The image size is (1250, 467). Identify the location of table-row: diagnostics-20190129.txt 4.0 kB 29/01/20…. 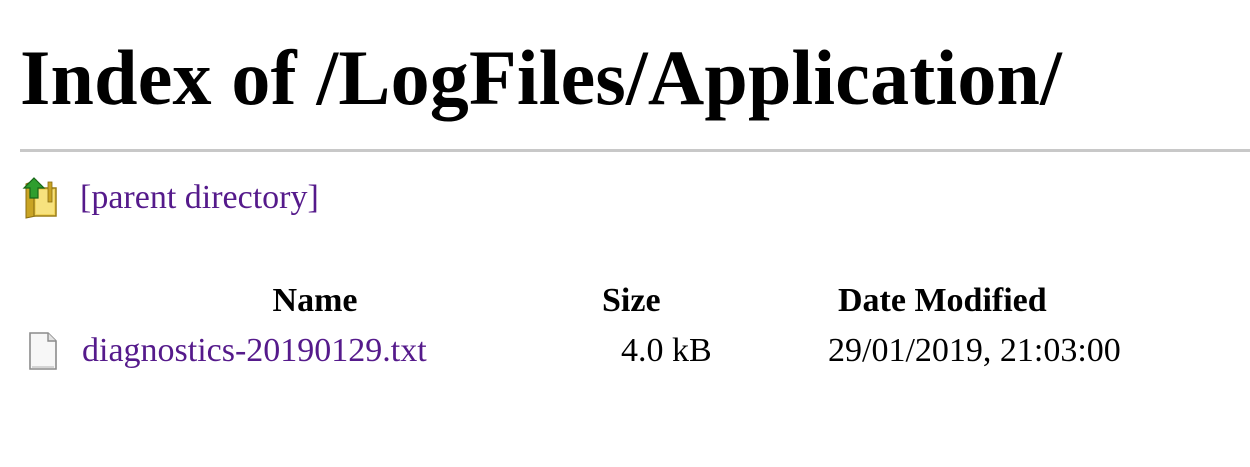
(629, 351).